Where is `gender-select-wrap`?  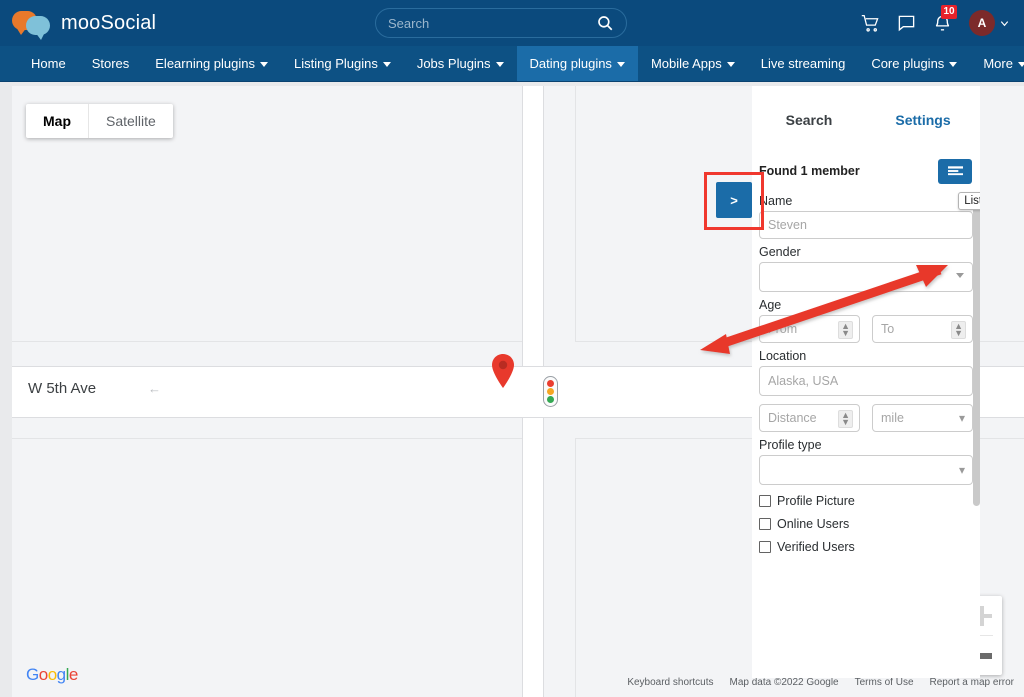
gender-select-wrap is located at coordinates (866, 277).